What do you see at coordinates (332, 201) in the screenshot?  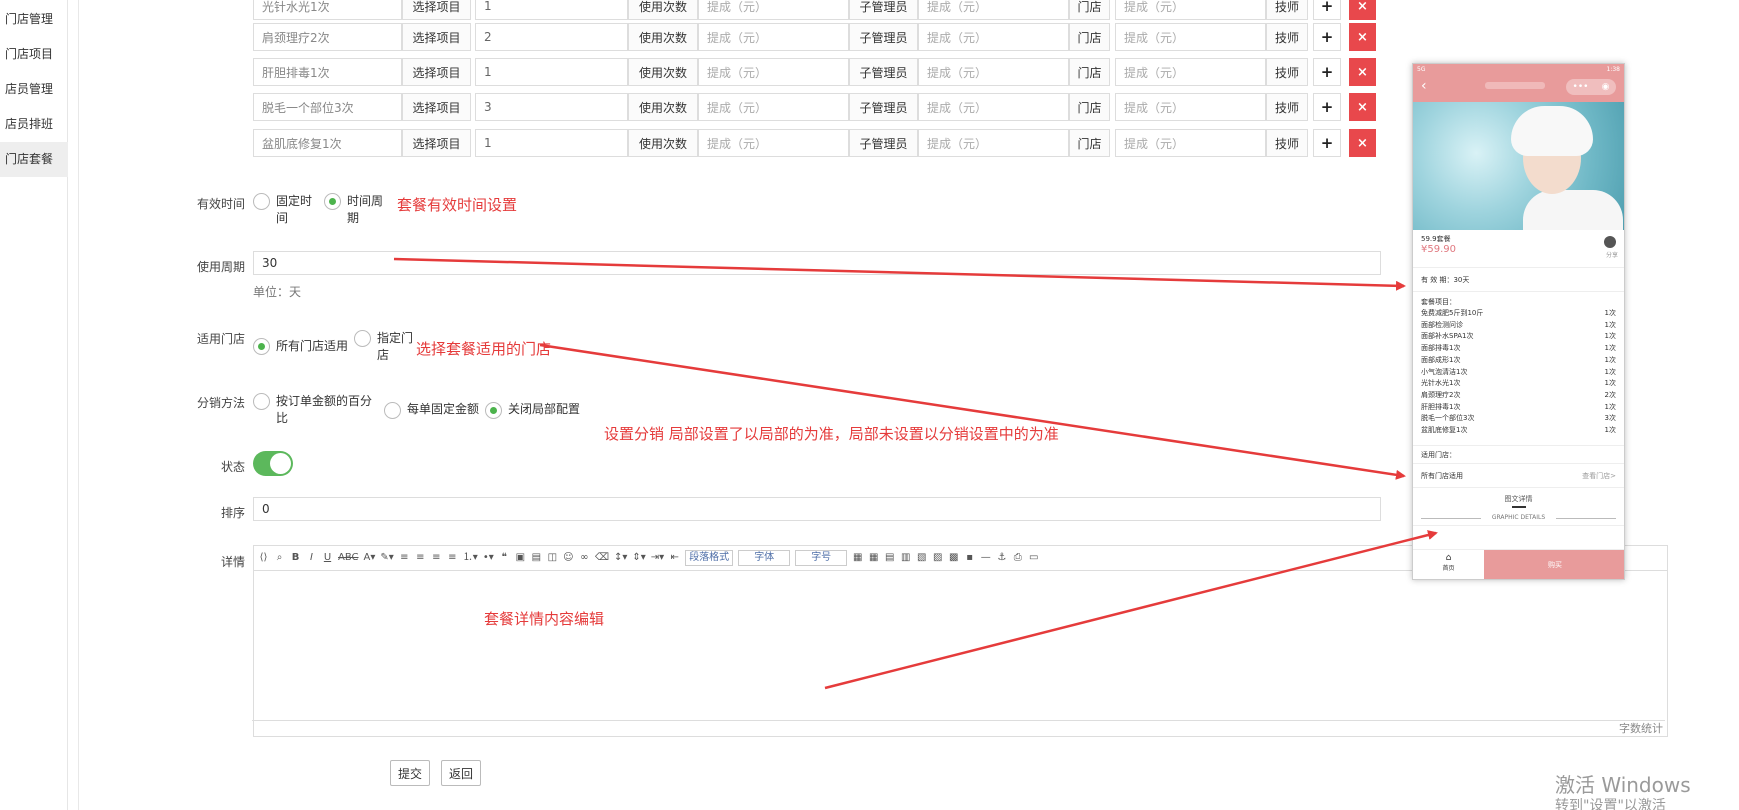 I see `validity-period-radio` at bounding box center [332, 201].